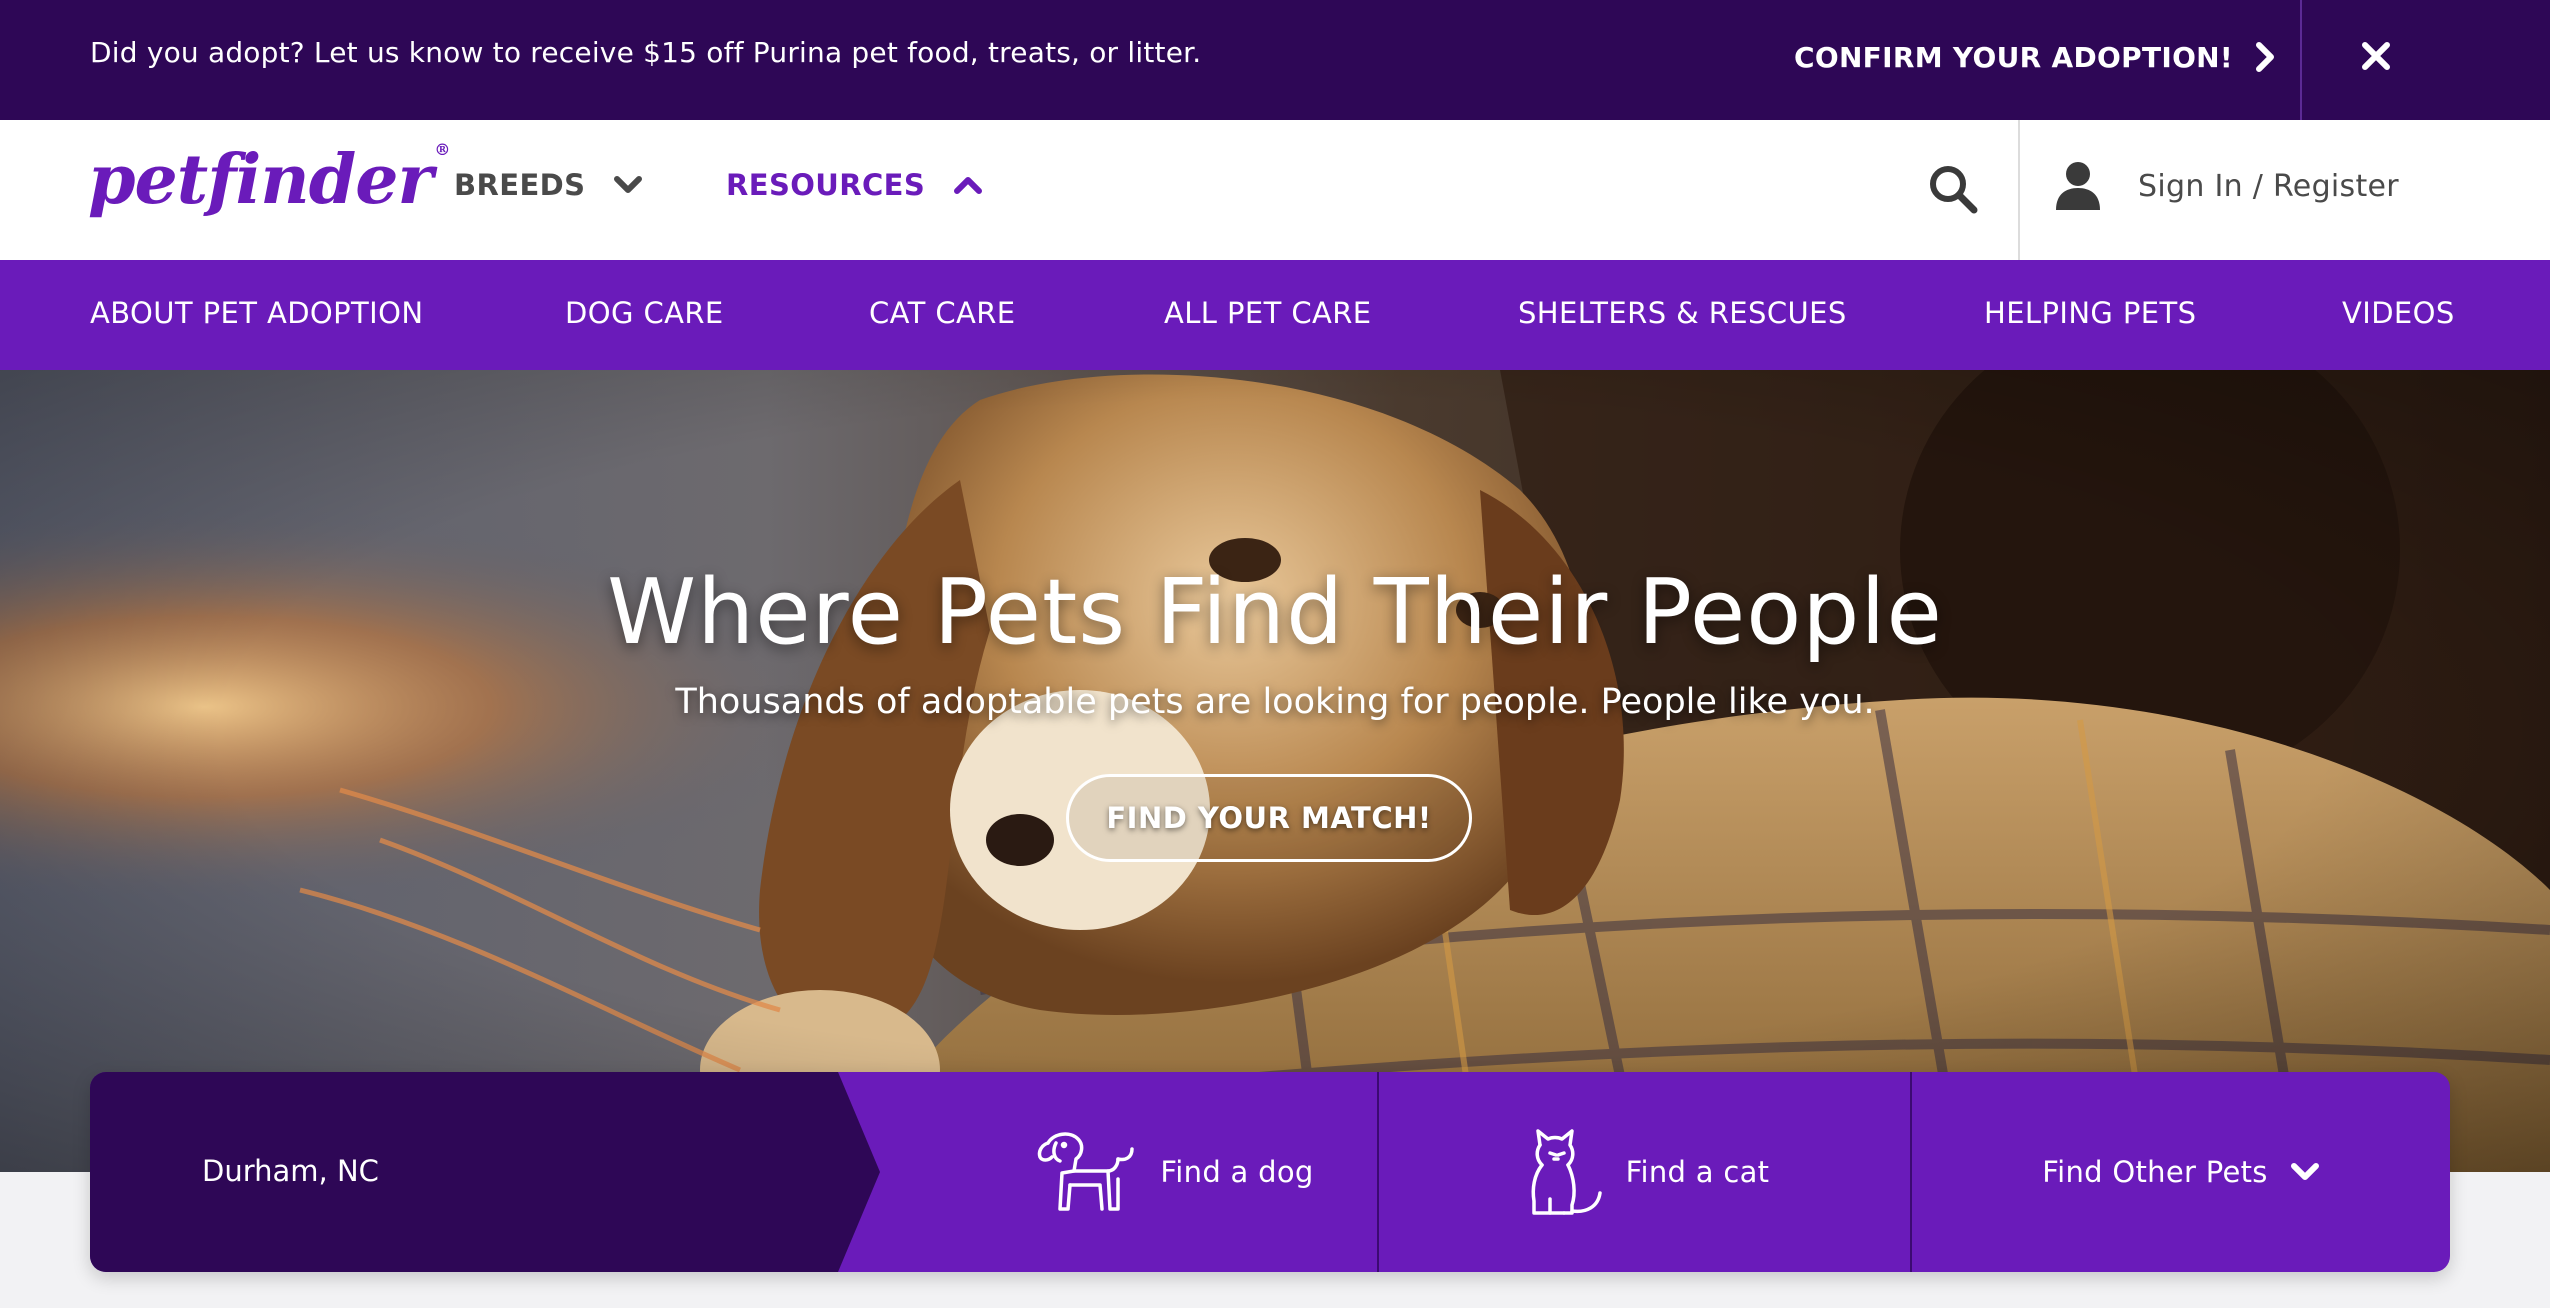  I want to click on find-a-dog-label: Find a dog, so click(1237, 1172).